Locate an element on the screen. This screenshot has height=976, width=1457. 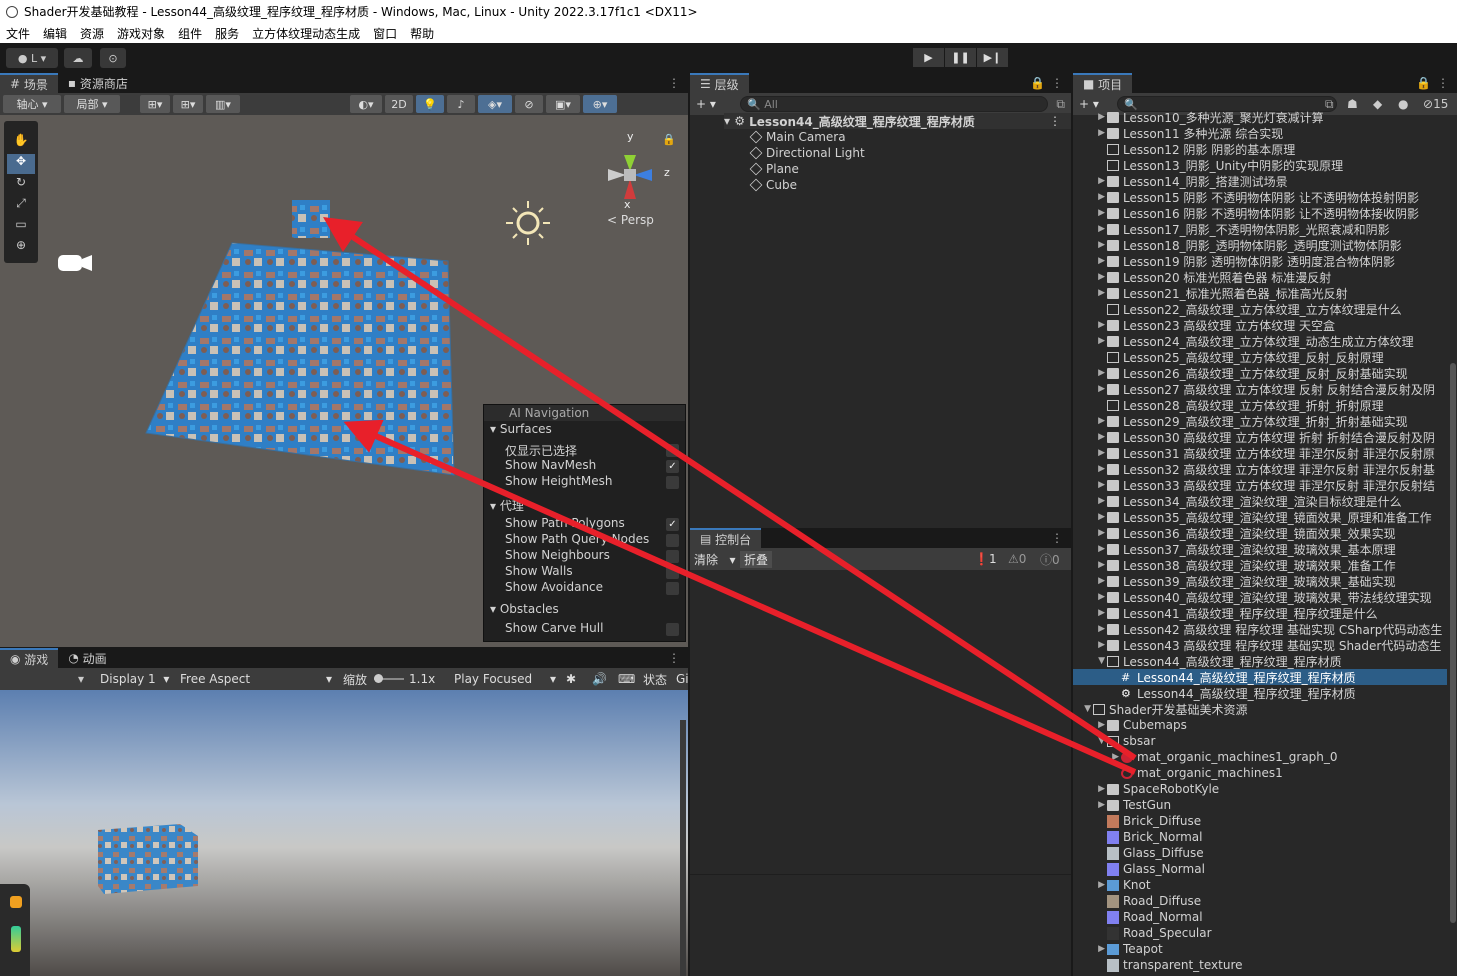
project-item: ▶ Lesson17_阴影_不透明物体阴影_光照衰减和阴影 is located at coordinates (1260, 229).